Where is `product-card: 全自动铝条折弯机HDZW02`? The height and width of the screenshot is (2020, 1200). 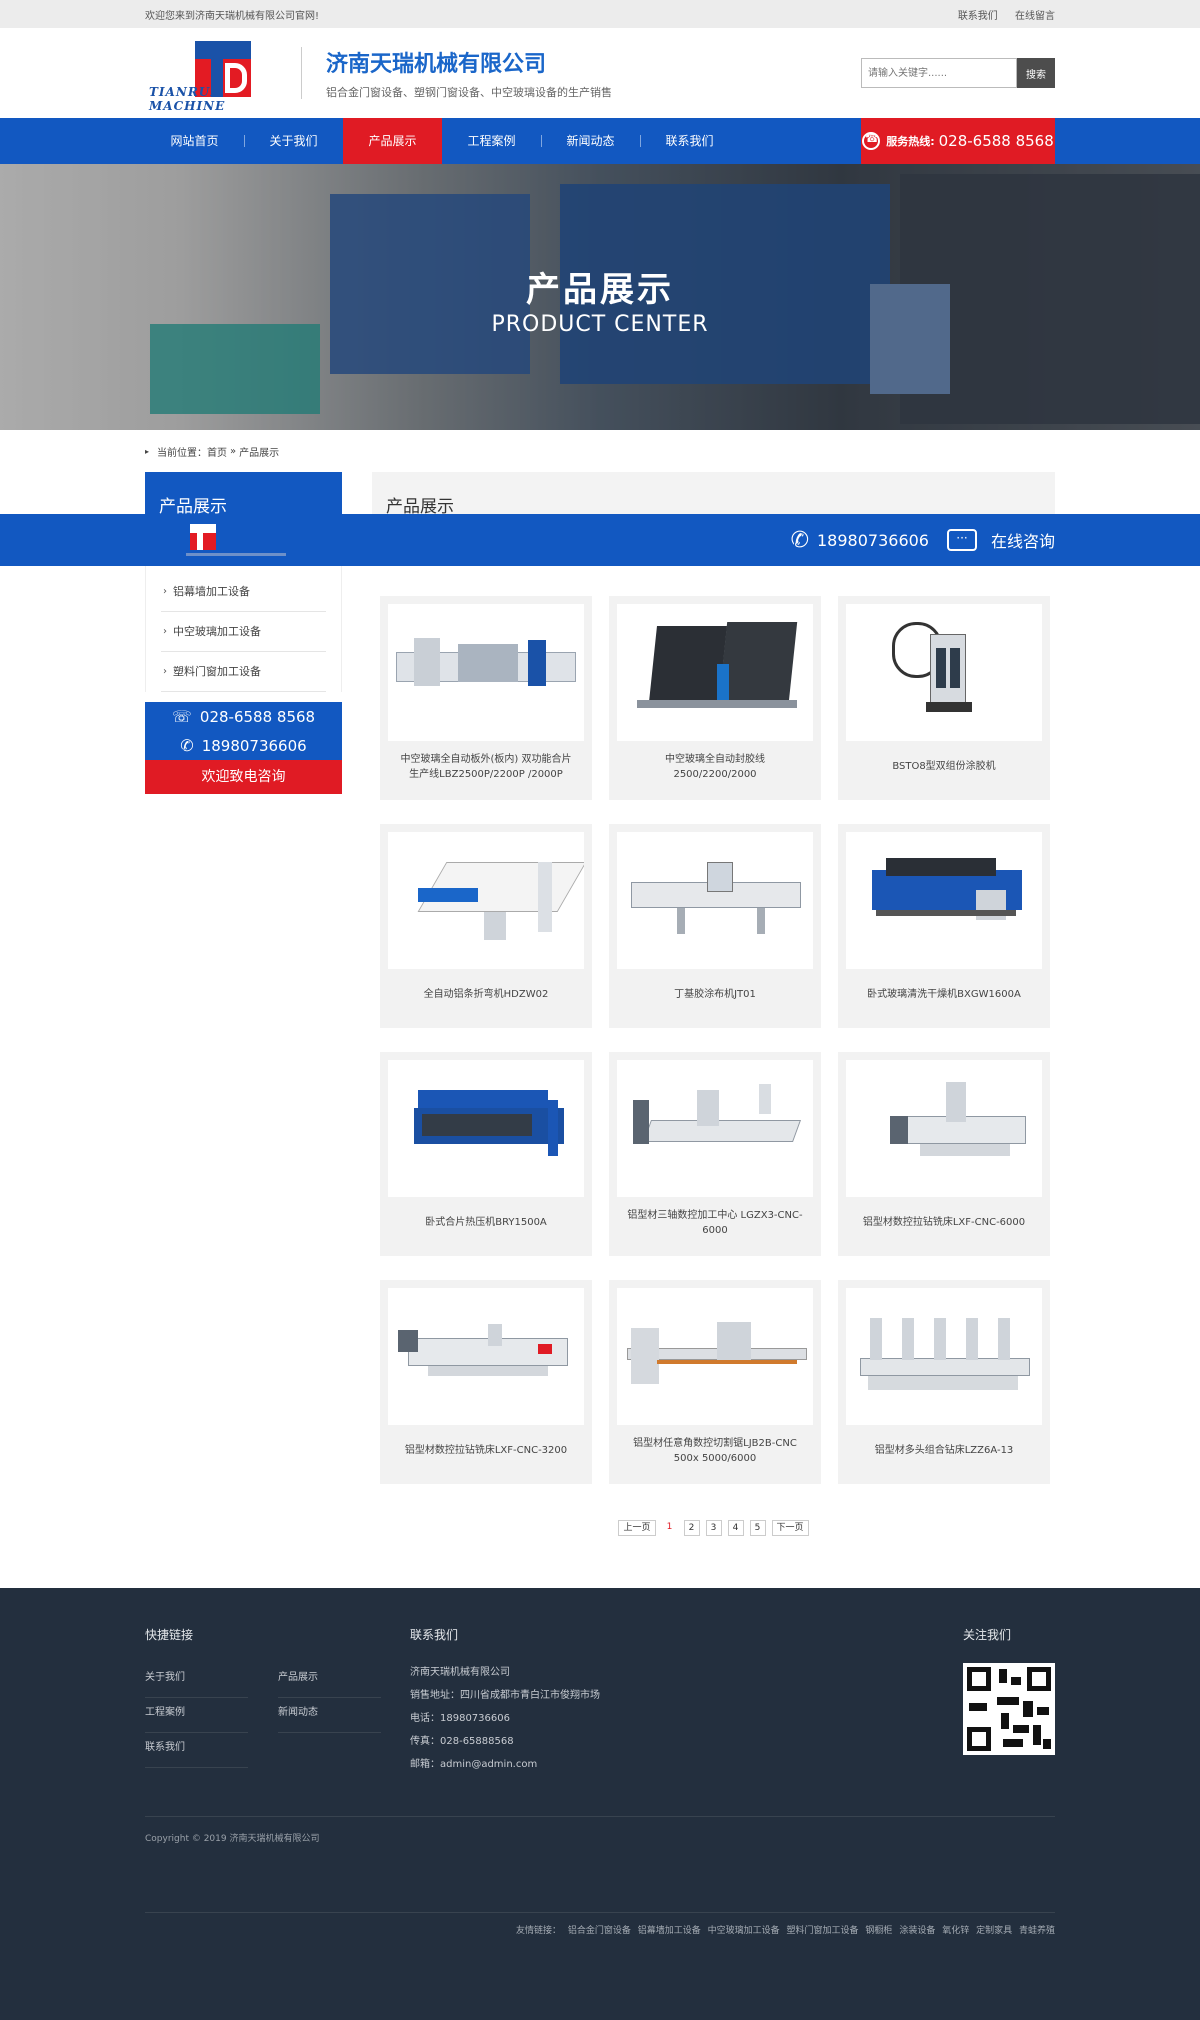 product-card: 全自动铝条折弯机HDZW02 is located at coordinates (486, 926).